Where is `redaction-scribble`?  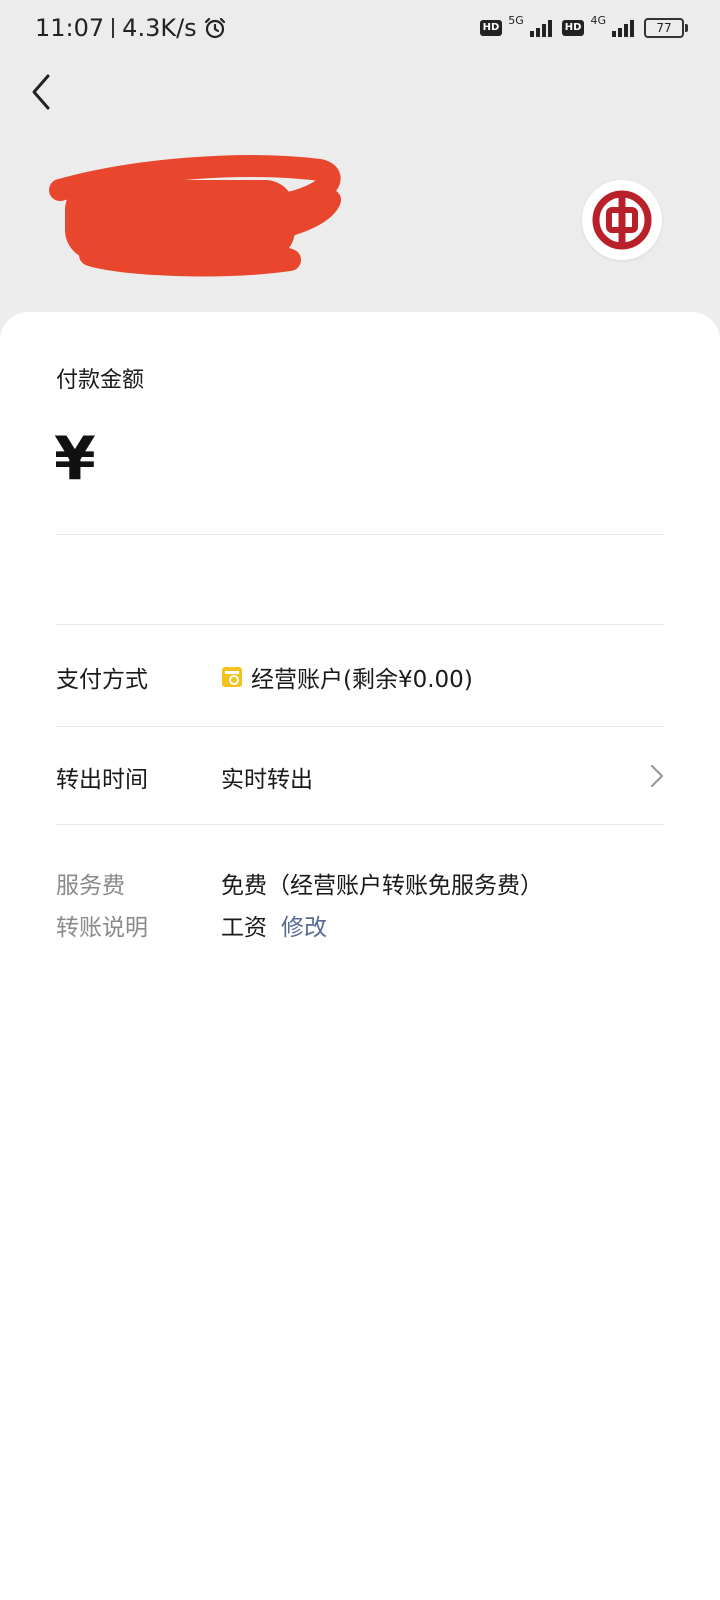
redaction-scribble is located at coordinates (195, 216).